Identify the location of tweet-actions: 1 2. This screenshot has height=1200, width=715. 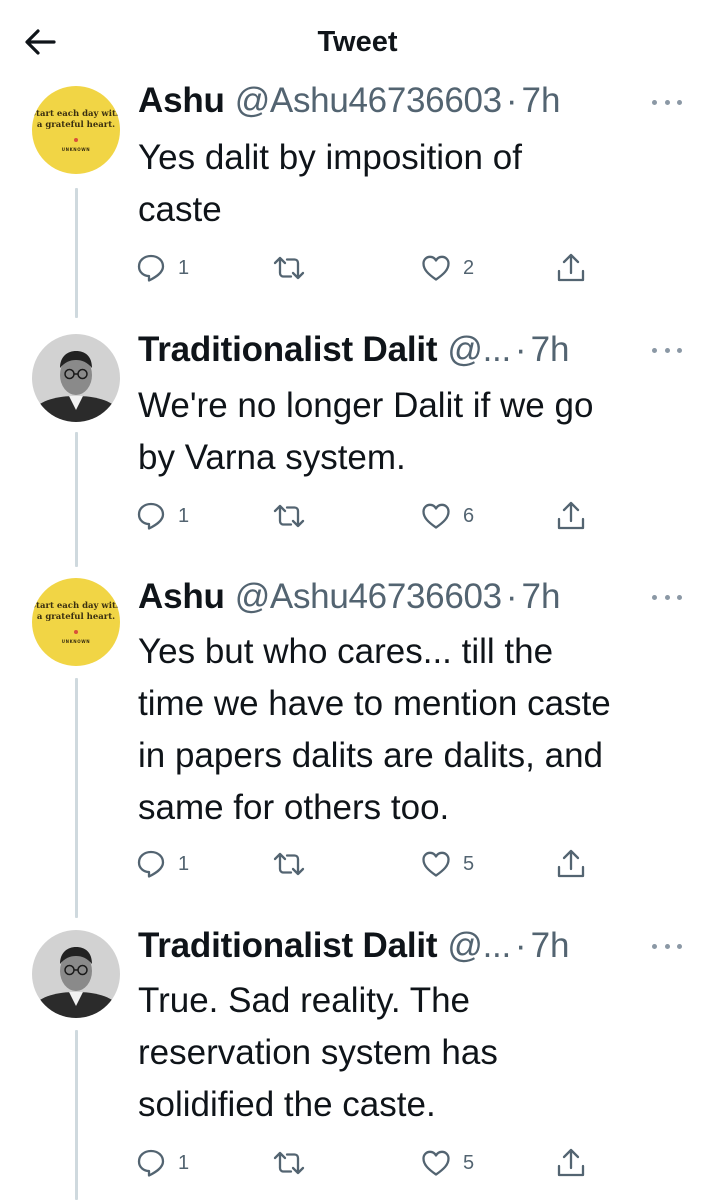
(357, 268).